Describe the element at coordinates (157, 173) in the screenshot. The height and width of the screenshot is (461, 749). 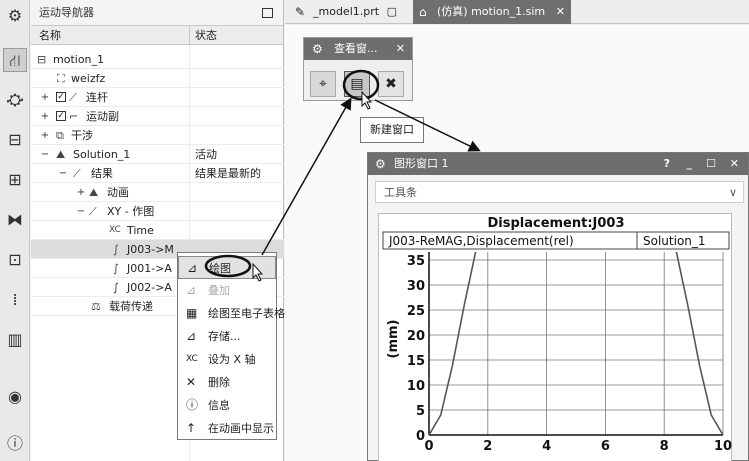
I see `tree-row-results: − ⟋ 结果 结果是最新的` at that location.